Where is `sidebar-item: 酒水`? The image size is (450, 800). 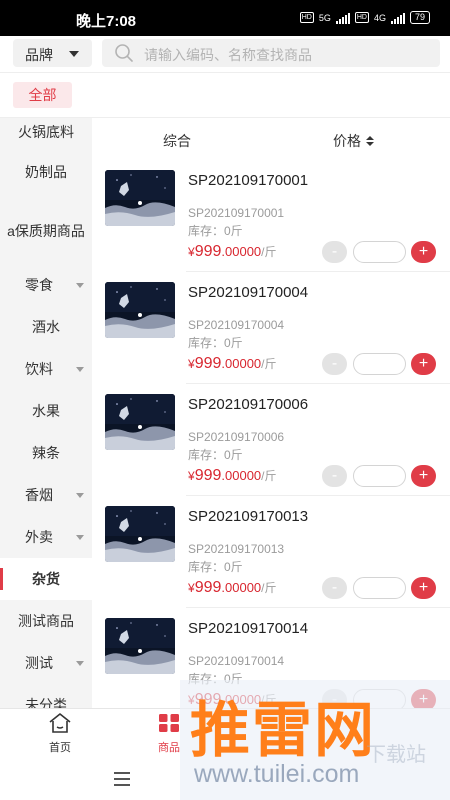 sidebar-item: 酒水 is located at coordinates (46, 327).